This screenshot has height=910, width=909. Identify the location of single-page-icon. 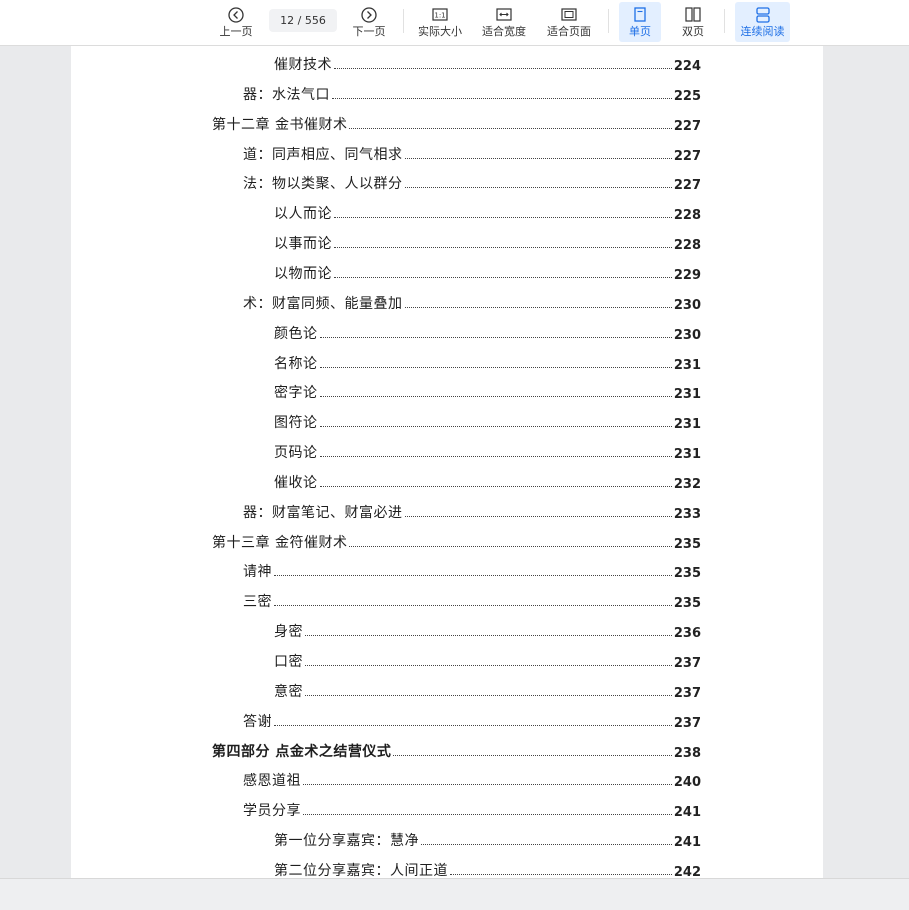
(640, 15).